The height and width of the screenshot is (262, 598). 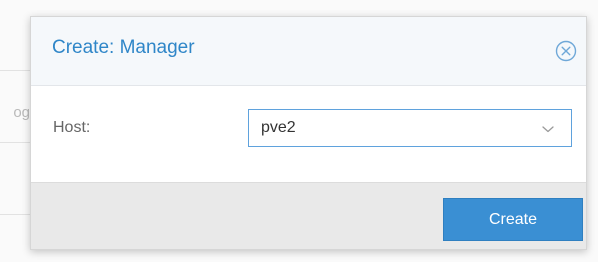 What do you see at coordinates (278, 127) in the screenshot?
I see `host-select-value: pve2` at bounding box center [278, 127].